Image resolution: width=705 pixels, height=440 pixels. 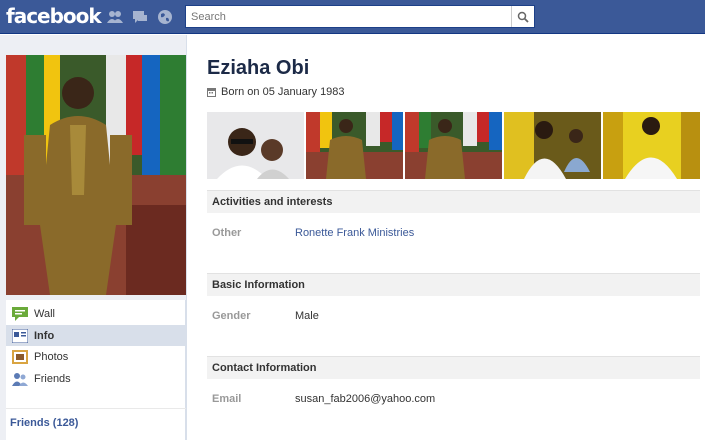 What do you see at coordinates (44, 423) in the screenshot?
I see `friends-count-link: Friends (128)` at bounding box center [44, 423].